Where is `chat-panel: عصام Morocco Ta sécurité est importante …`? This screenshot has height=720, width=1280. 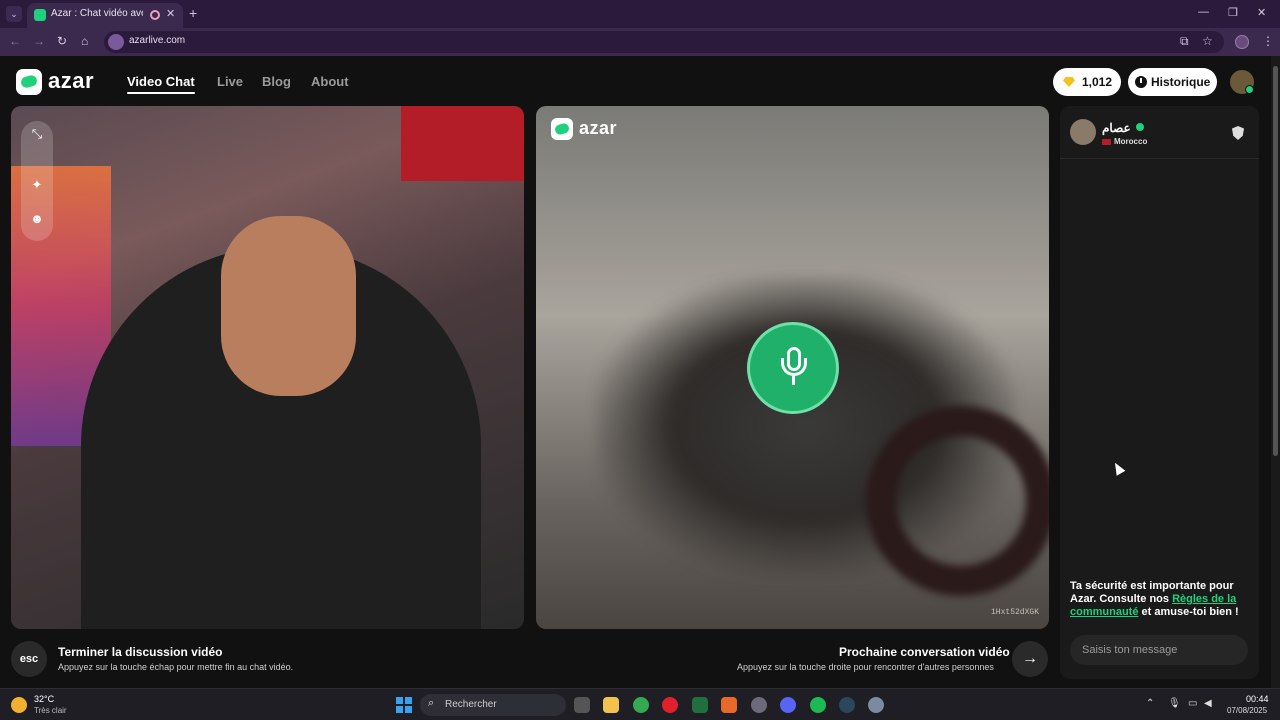
chat-panel: عصام Morocco Ta sécurité est importante … is located at coordinates (1159, 392).